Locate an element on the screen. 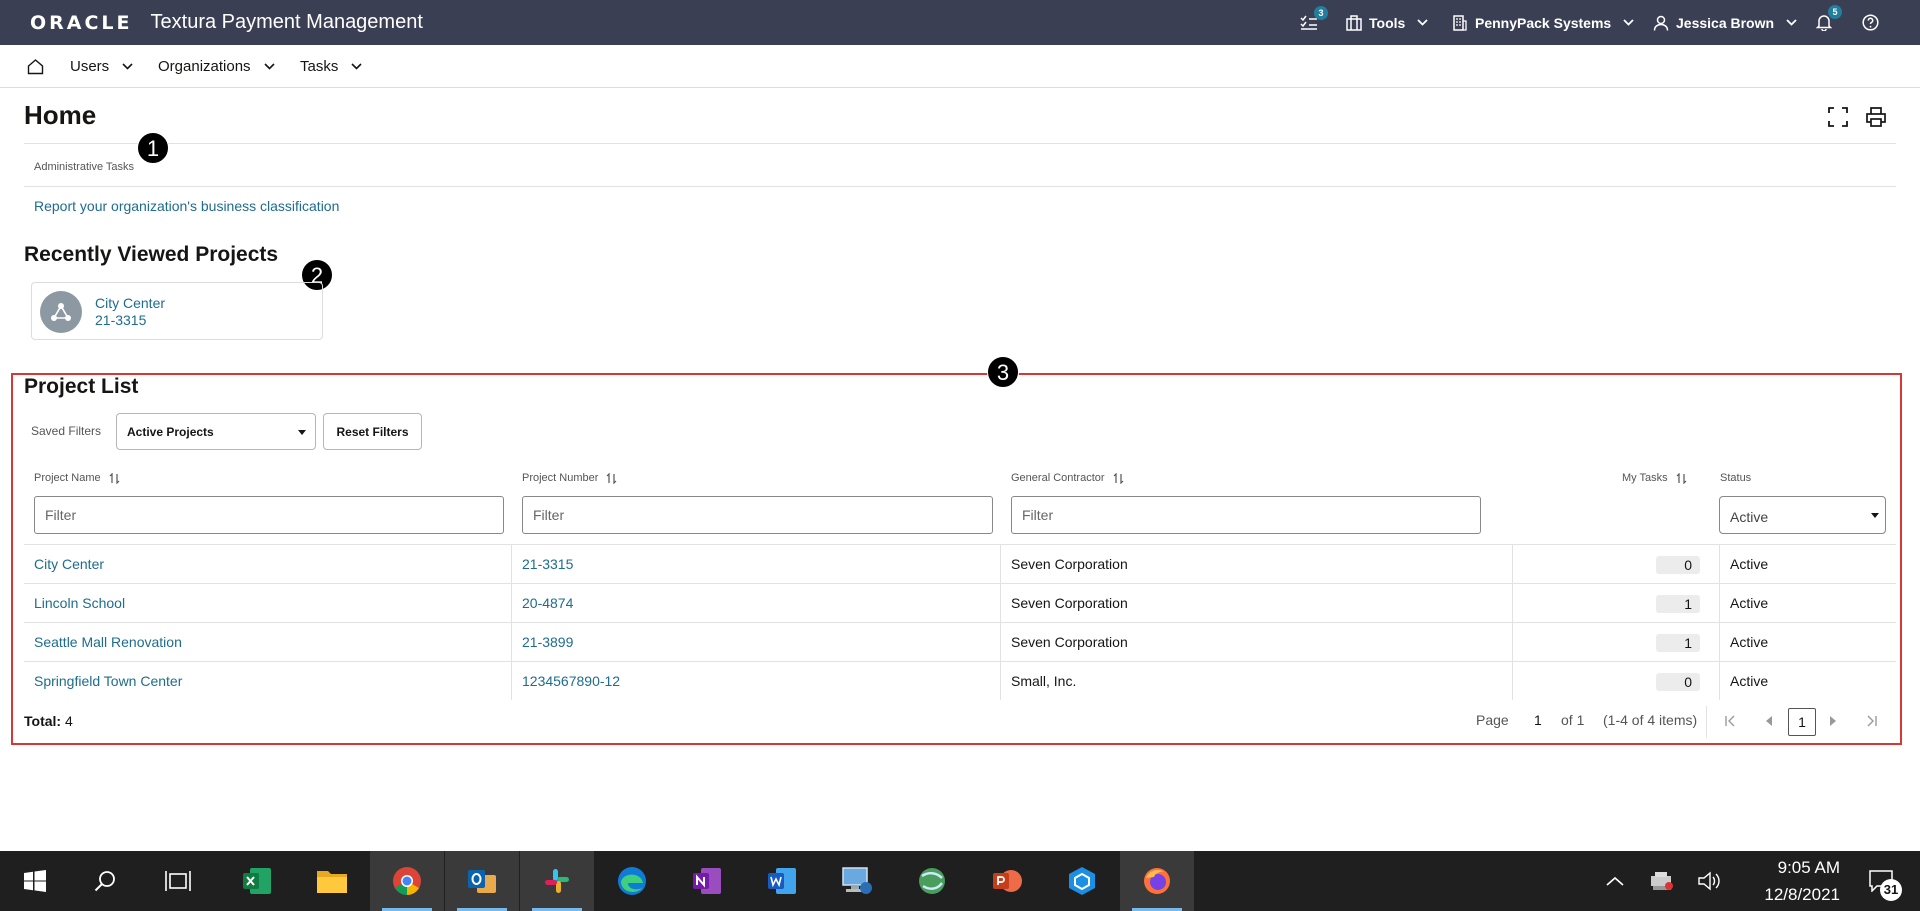 The width and height of the screenshot is (1920, 911). taskbar-edge is located at coordinates (632, 881).